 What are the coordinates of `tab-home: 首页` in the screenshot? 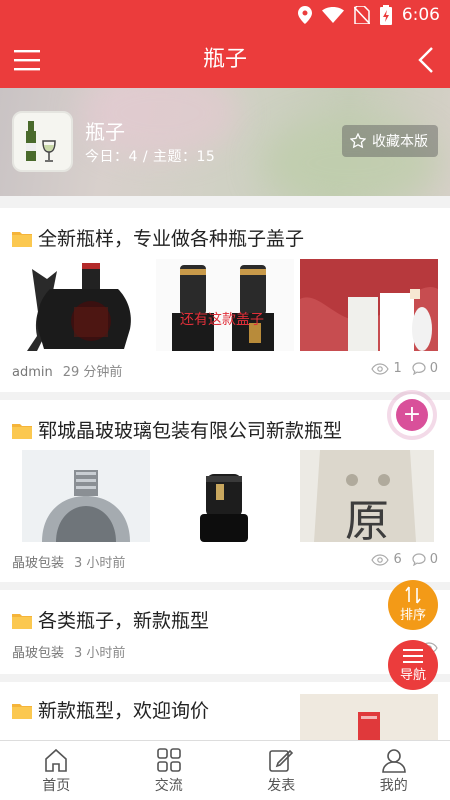 It's located at (56, 770).